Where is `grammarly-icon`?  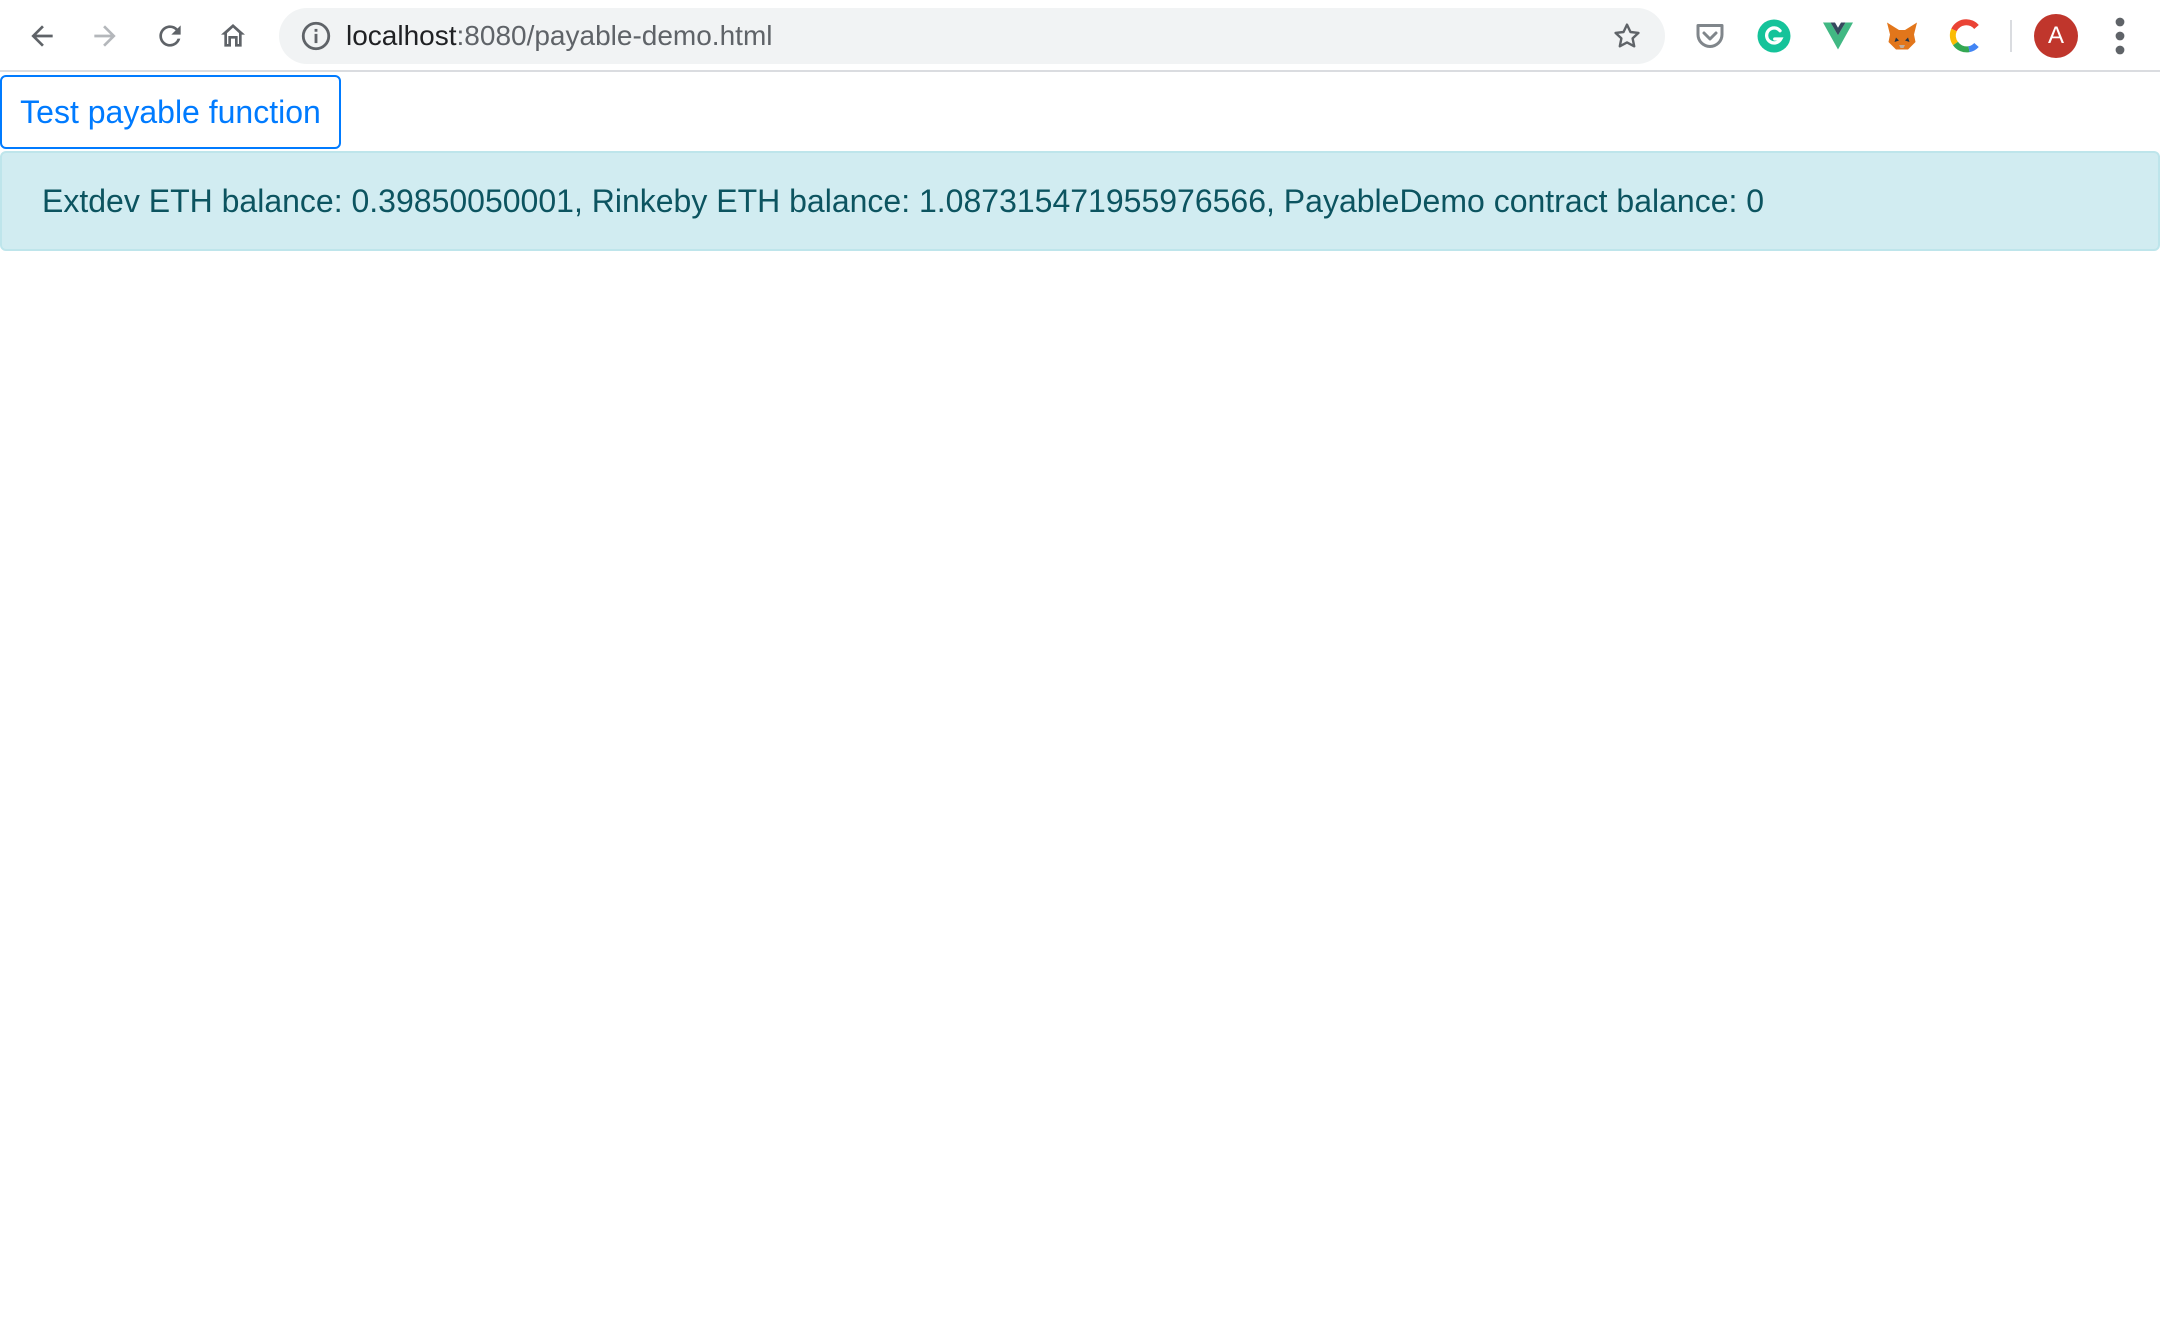
grammarly-icon is located at coordinates (1774, 36).